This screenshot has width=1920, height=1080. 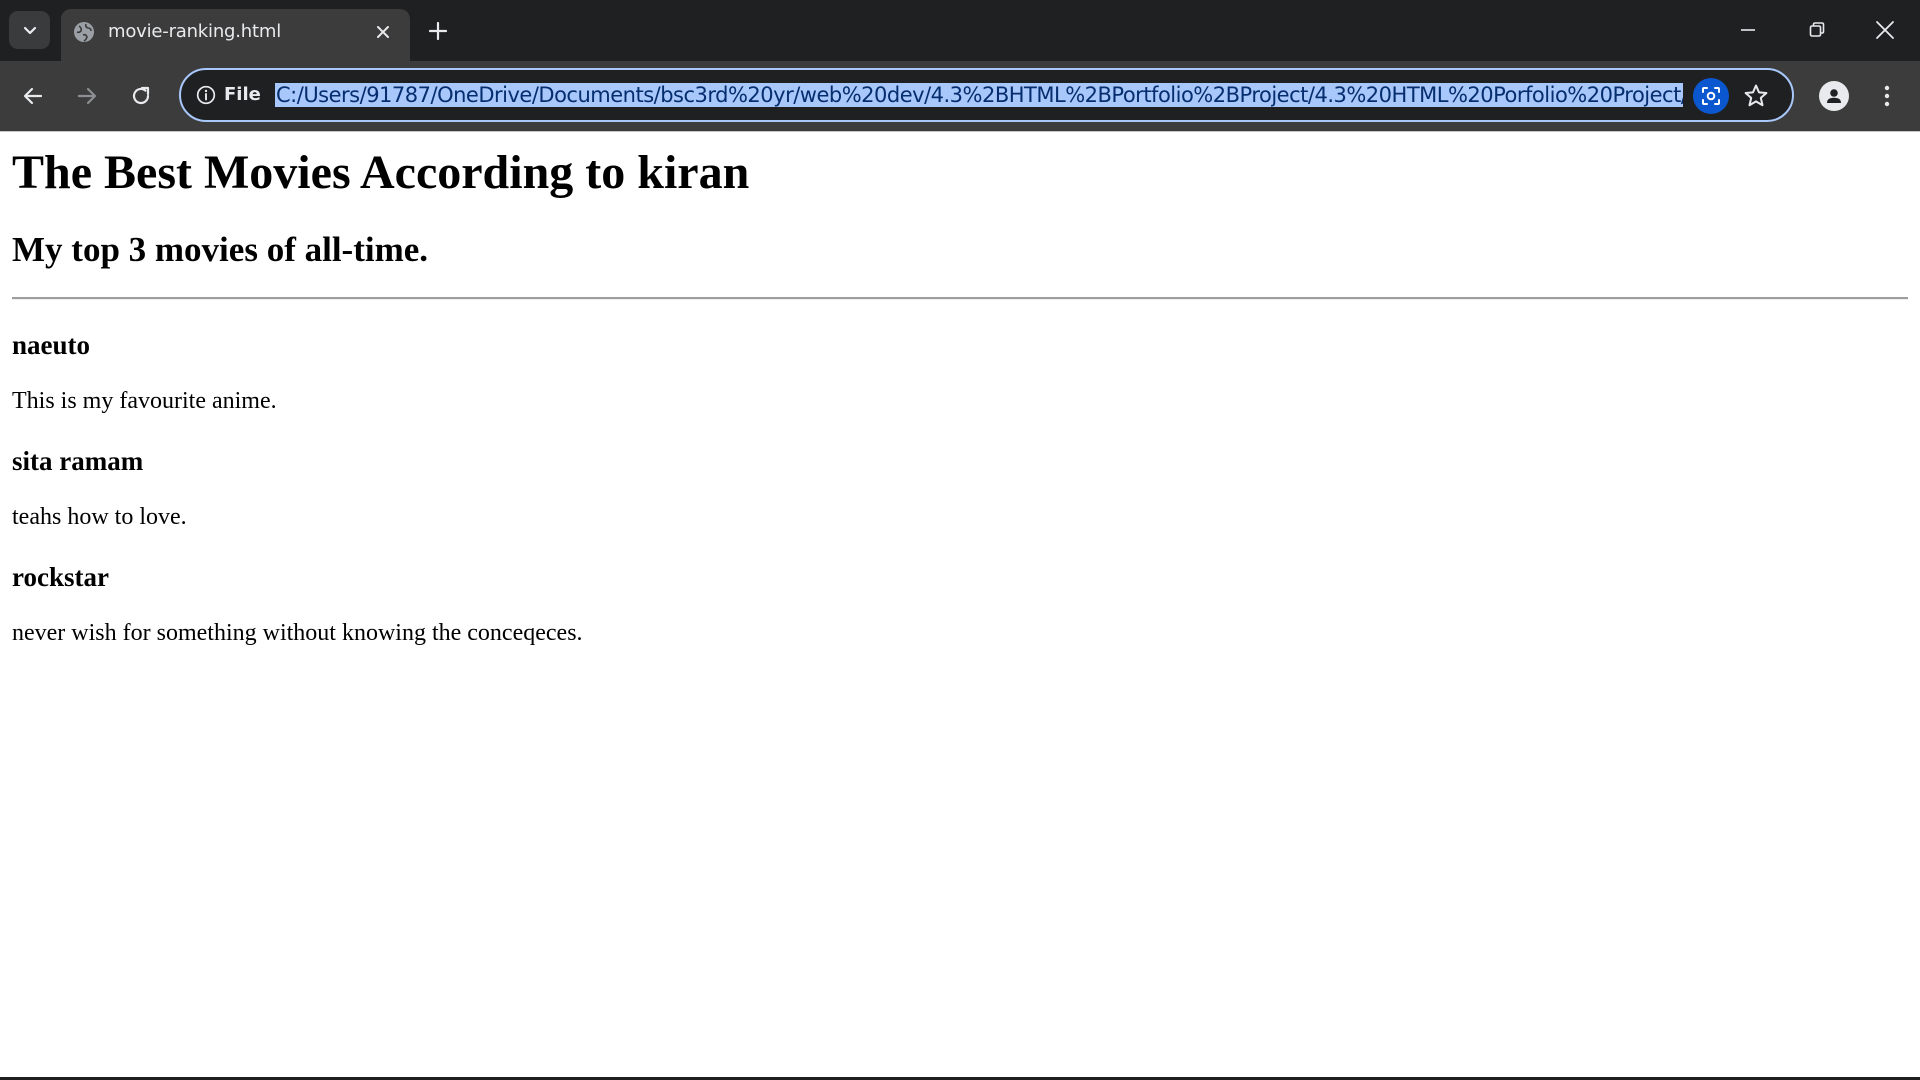 What do you see at coordinates (194, 31) in the screenshot?
I see `tab-title: movie-ranking.html` at bounding box center [194, 31].